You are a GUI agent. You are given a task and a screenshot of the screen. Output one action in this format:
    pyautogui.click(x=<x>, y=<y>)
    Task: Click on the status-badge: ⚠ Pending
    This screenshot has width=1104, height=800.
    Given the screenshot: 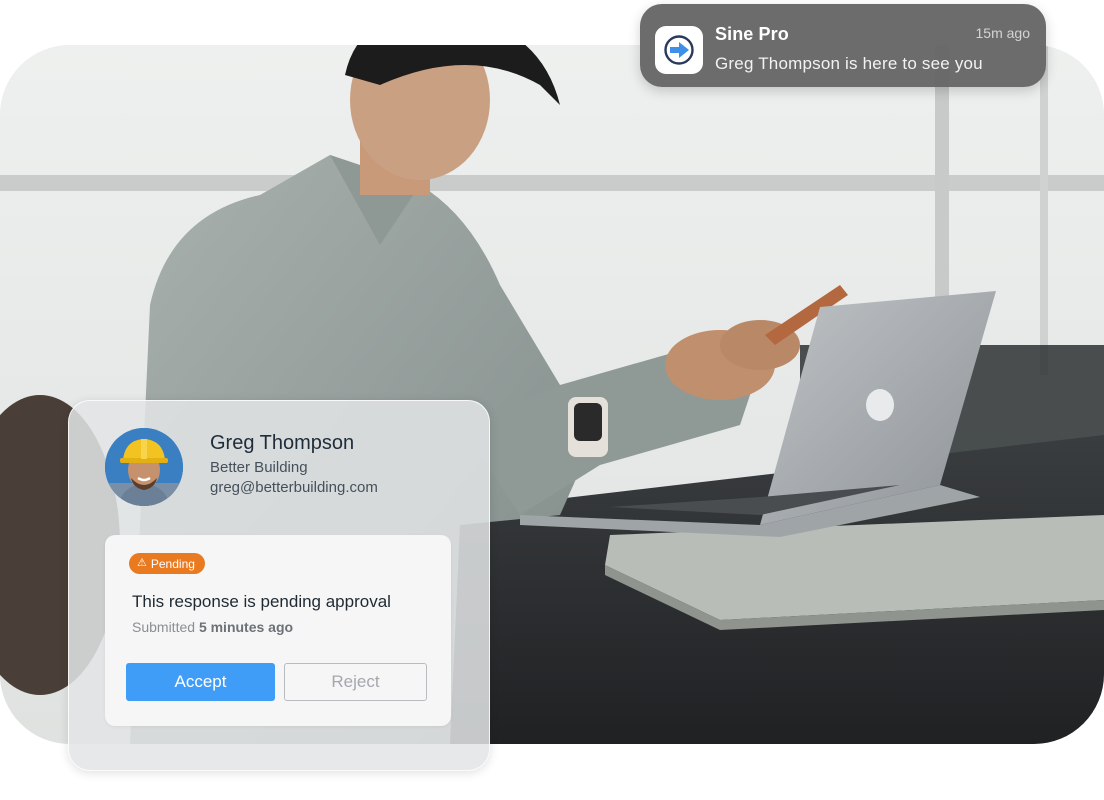 What is the action you would take?
    pyautogui.click(x=167, y=563)
    